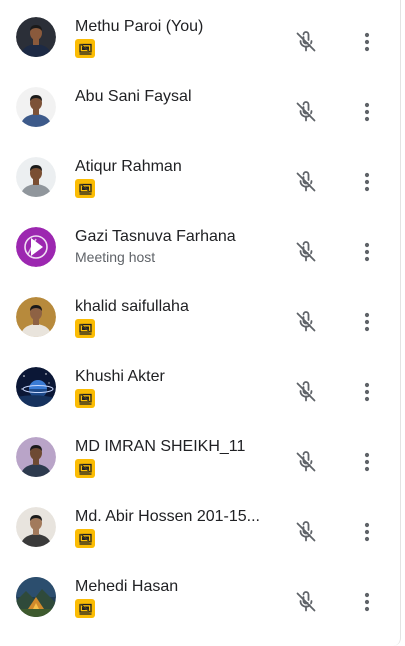 This screenshot has width=405, height=646. I want to click on participant-row: Gazi Tasnuva Farhana Meeting host, so click(200, 249).